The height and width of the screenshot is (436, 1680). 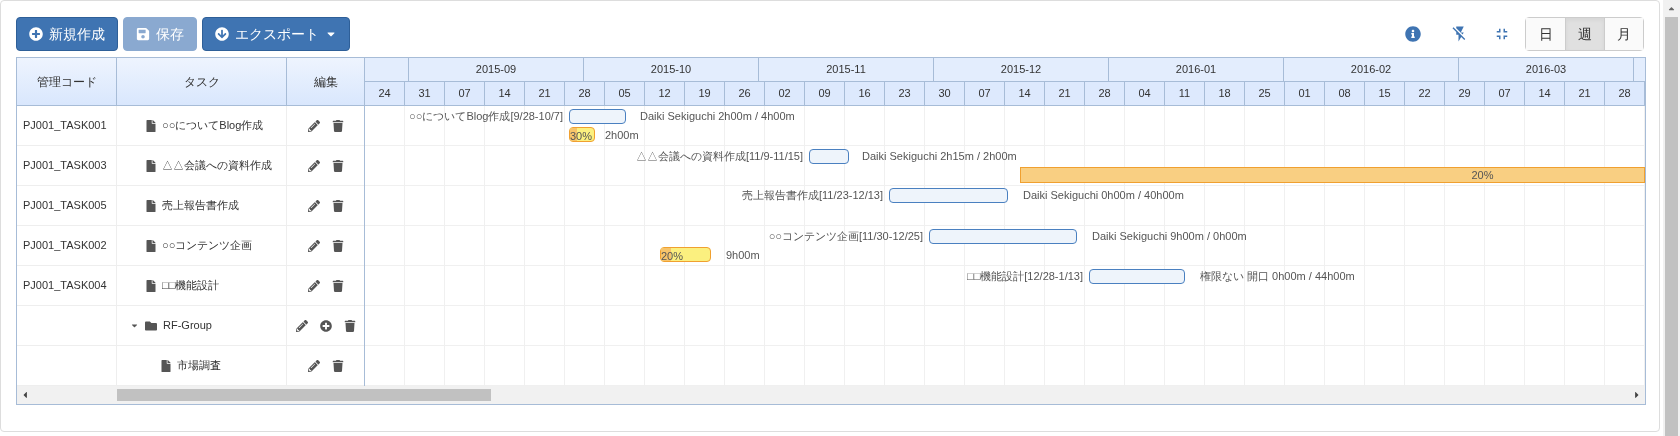 I want to click on task-label: 売上報告書作成[11/23-12/13], so click(x=812, y=195).